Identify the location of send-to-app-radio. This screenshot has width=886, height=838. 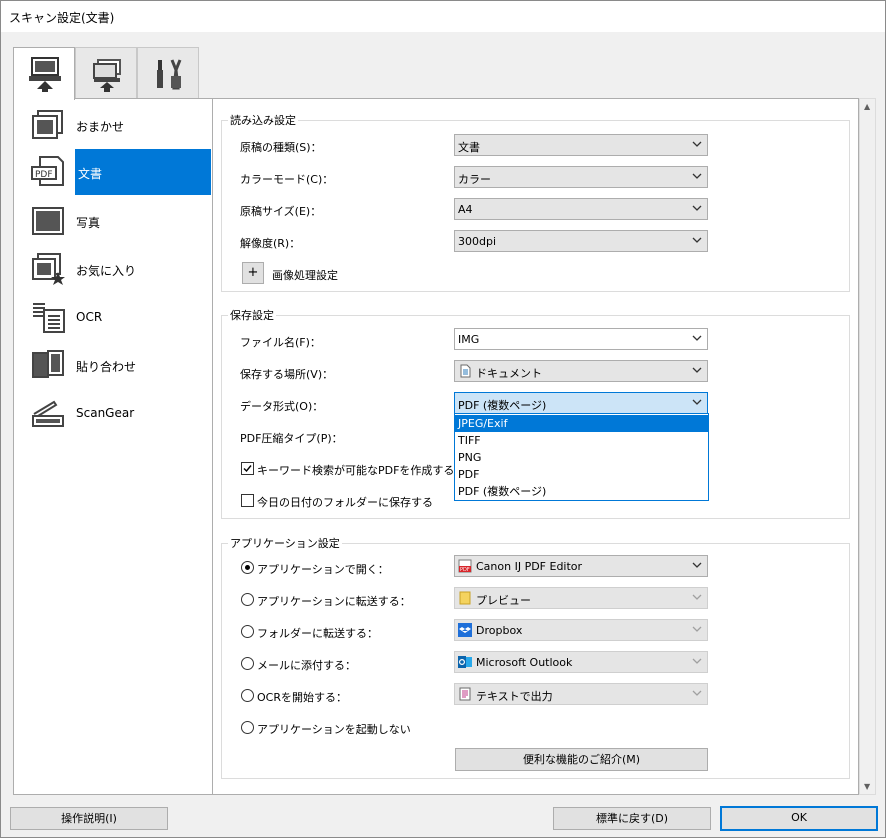
(247, 599).